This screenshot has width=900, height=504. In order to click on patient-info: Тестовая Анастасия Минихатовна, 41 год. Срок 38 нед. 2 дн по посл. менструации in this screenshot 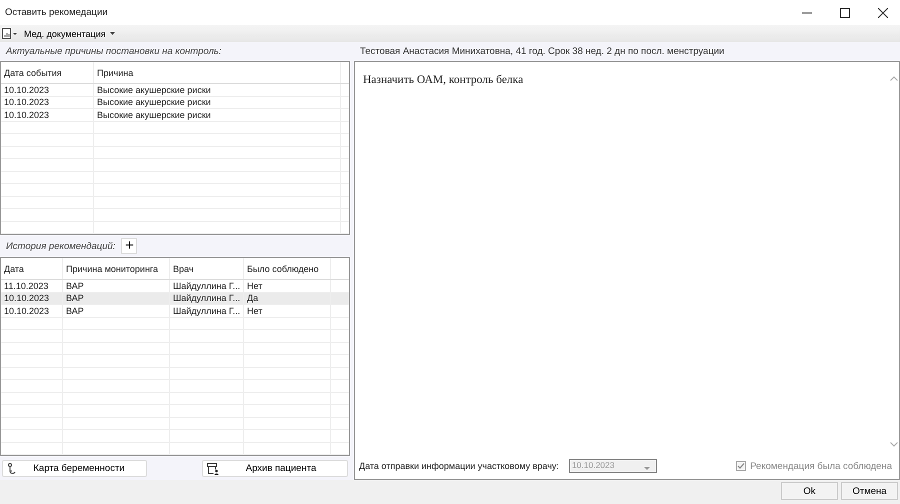, I will do `click(542, 51)`.